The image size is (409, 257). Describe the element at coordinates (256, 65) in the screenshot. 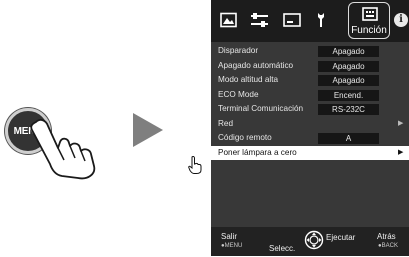

I see `menu-row-label: Apagado automático` at that location.